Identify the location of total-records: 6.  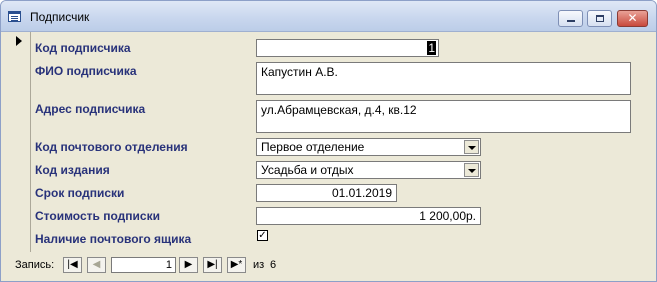
(273, 265).